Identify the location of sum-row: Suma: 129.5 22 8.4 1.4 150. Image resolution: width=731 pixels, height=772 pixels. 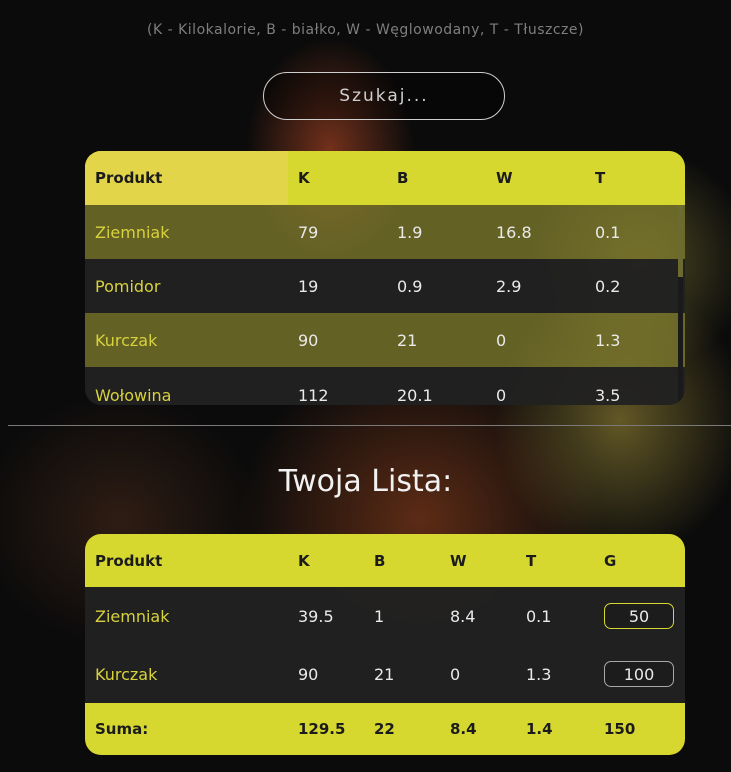
(385, 729).